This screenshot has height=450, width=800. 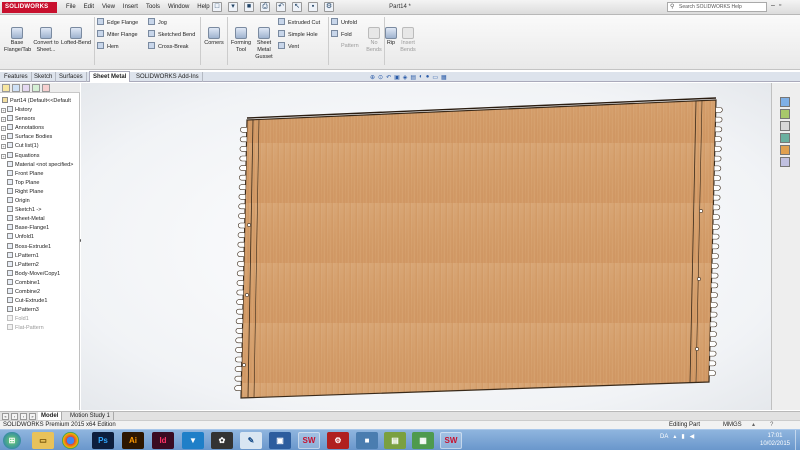 I want to click on corners-button: Corners, so click(x=214, y=37).